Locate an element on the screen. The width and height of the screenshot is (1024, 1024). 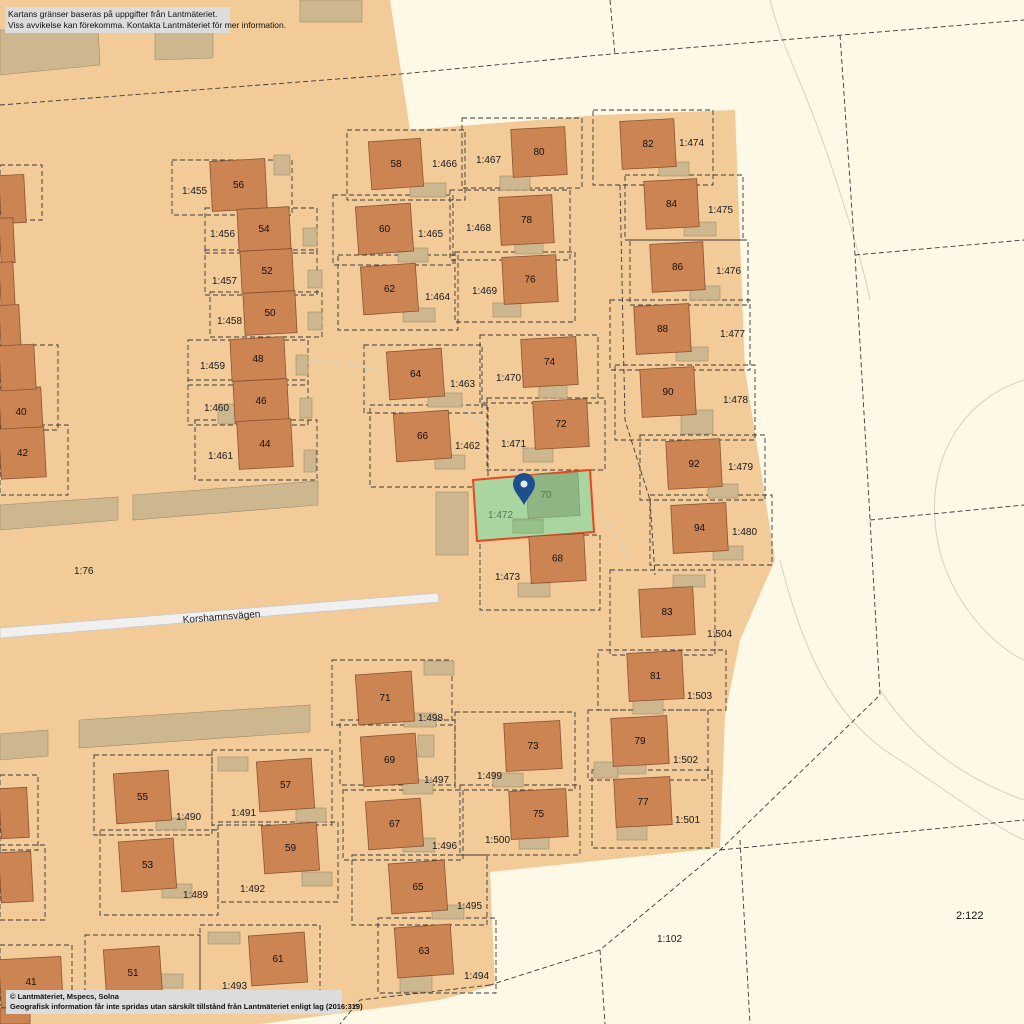
parcel-label: 1:496 is located at coordinates (444, 846).